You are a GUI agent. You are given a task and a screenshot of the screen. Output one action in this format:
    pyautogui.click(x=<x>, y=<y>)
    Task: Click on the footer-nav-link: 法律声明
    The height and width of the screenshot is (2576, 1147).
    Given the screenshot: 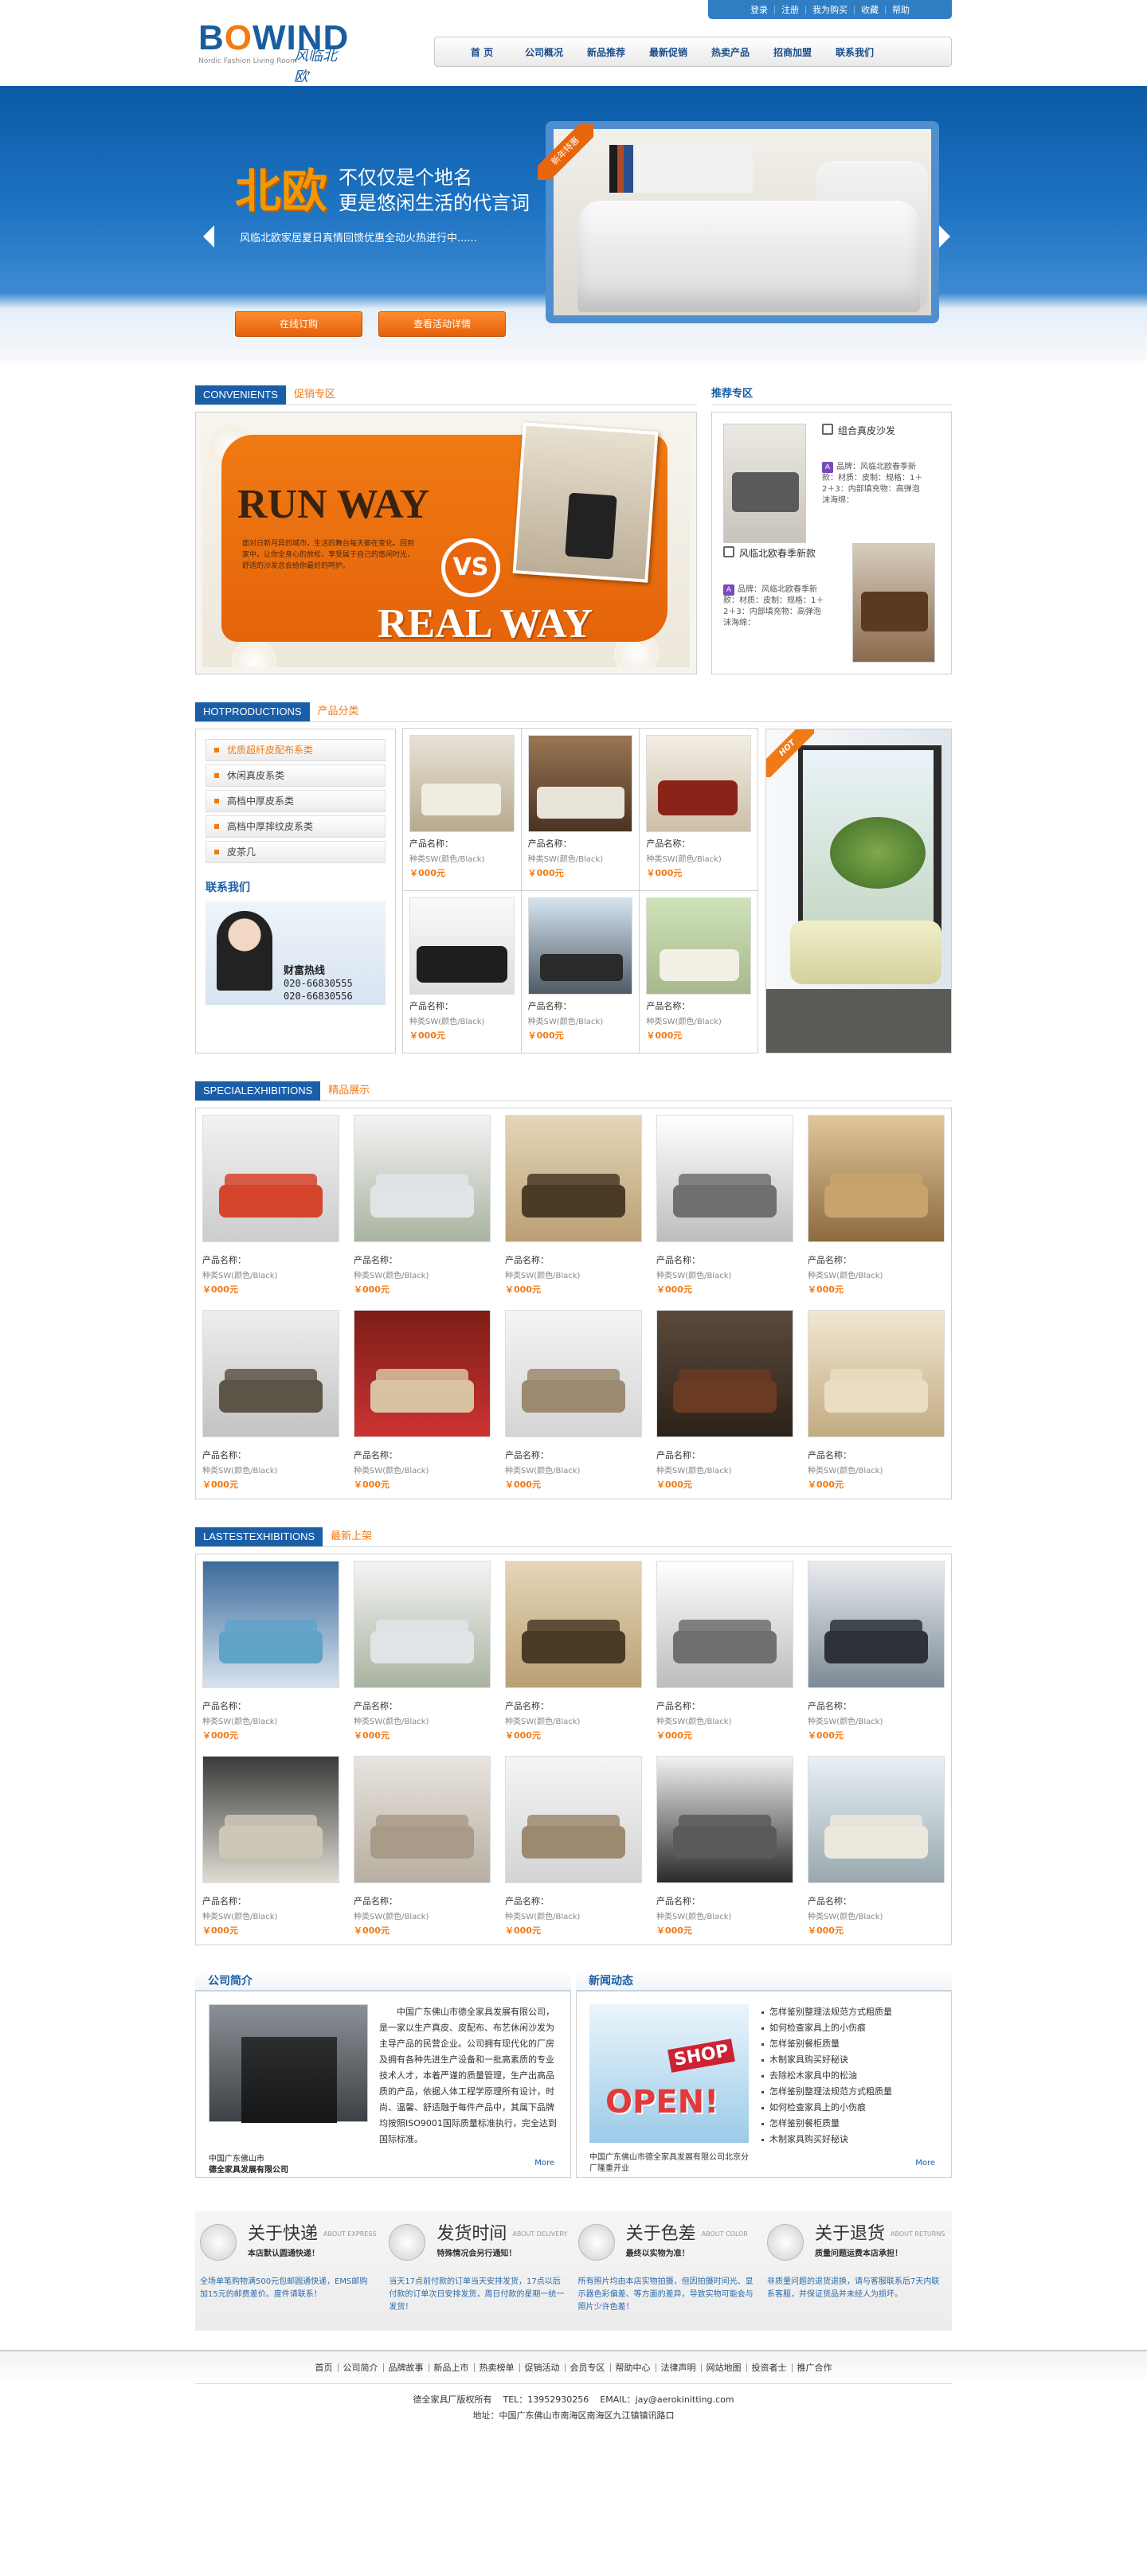 What is the action you would take?
    pyautogui.click(x=679, y=2367)
    